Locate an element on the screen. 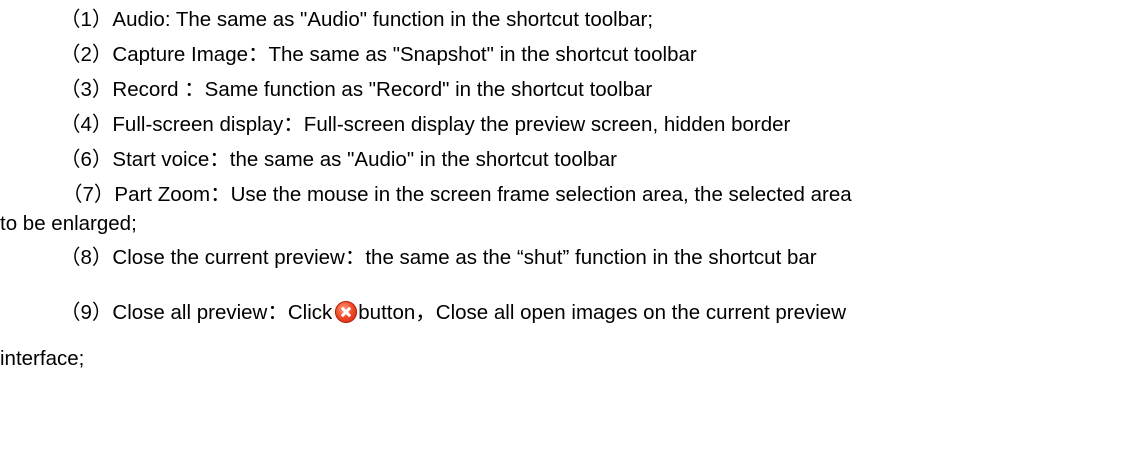 The image size is (1126, 452). item-number: （3） is located at coordinates (86, 89).